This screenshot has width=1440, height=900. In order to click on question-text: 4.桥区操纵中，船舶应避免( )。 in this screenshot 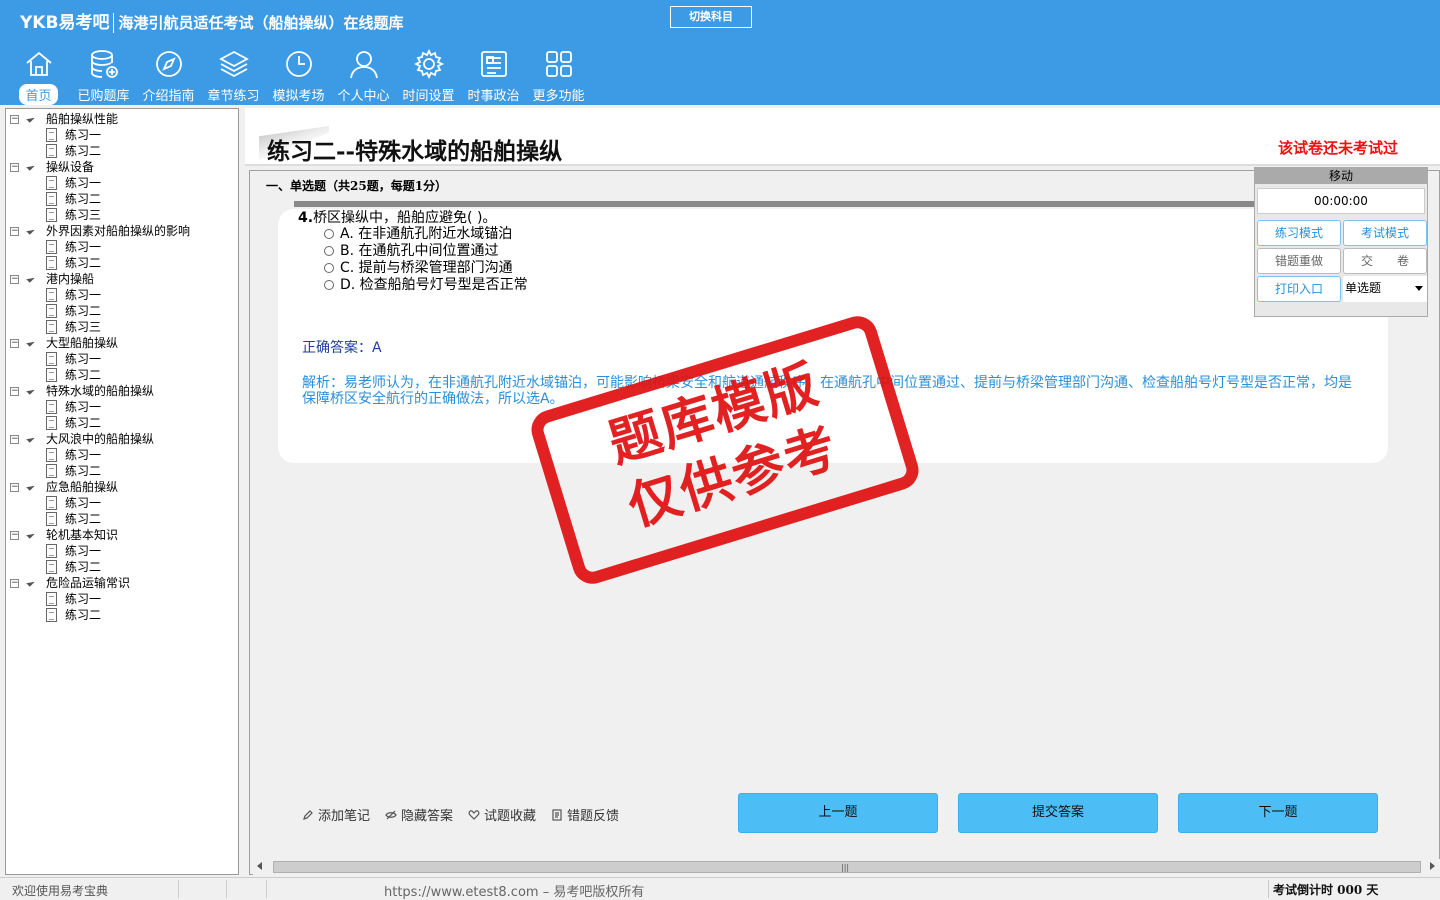, I will do `click(397, 217)`.